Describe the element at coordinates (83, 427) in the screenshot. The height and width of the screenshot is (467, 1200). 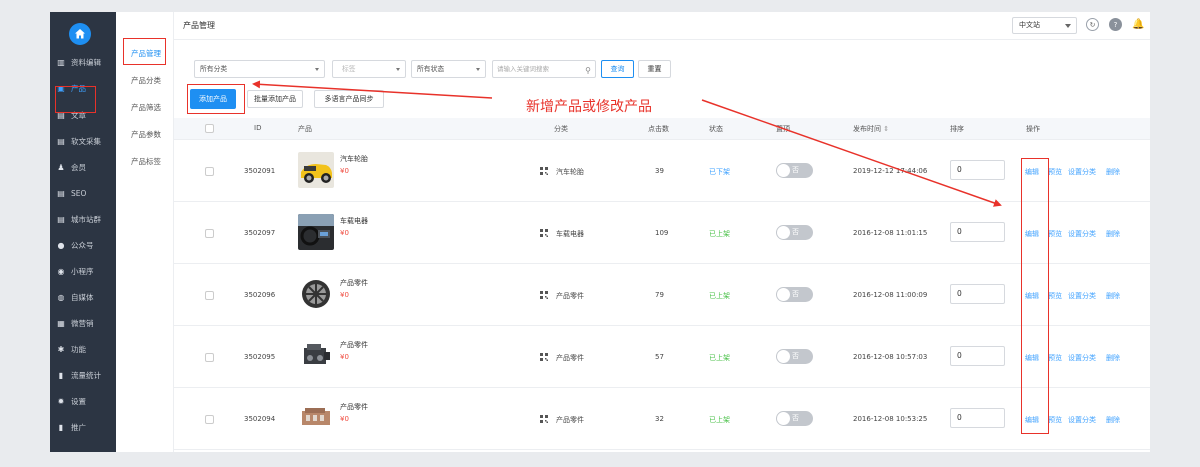
I see `sidebar-item: ▮ 推广` at that location.